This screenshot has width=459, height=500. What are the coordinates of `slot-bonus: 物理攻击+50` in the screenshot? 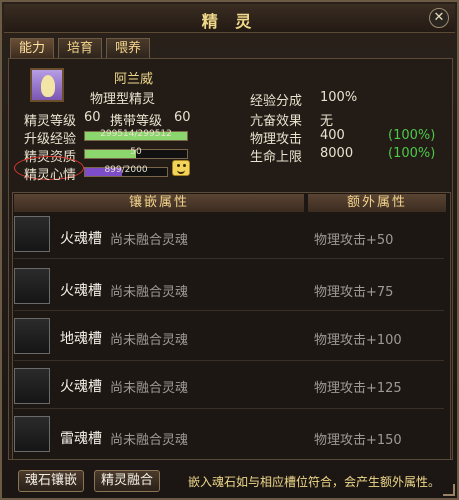 It's located at (354, 240).